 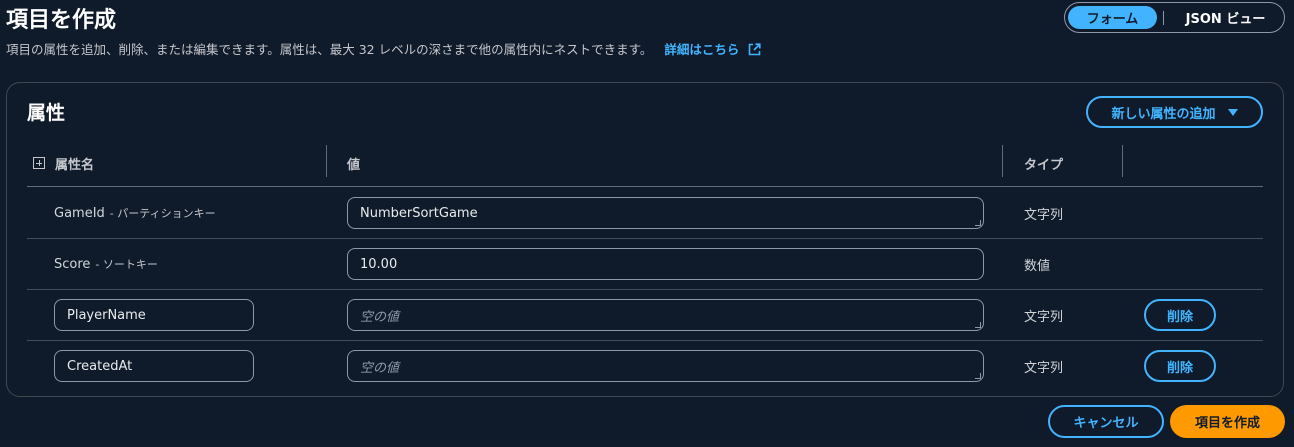 I want to click on attribute-value: NumberSortGame, so click(x=419, y=213).